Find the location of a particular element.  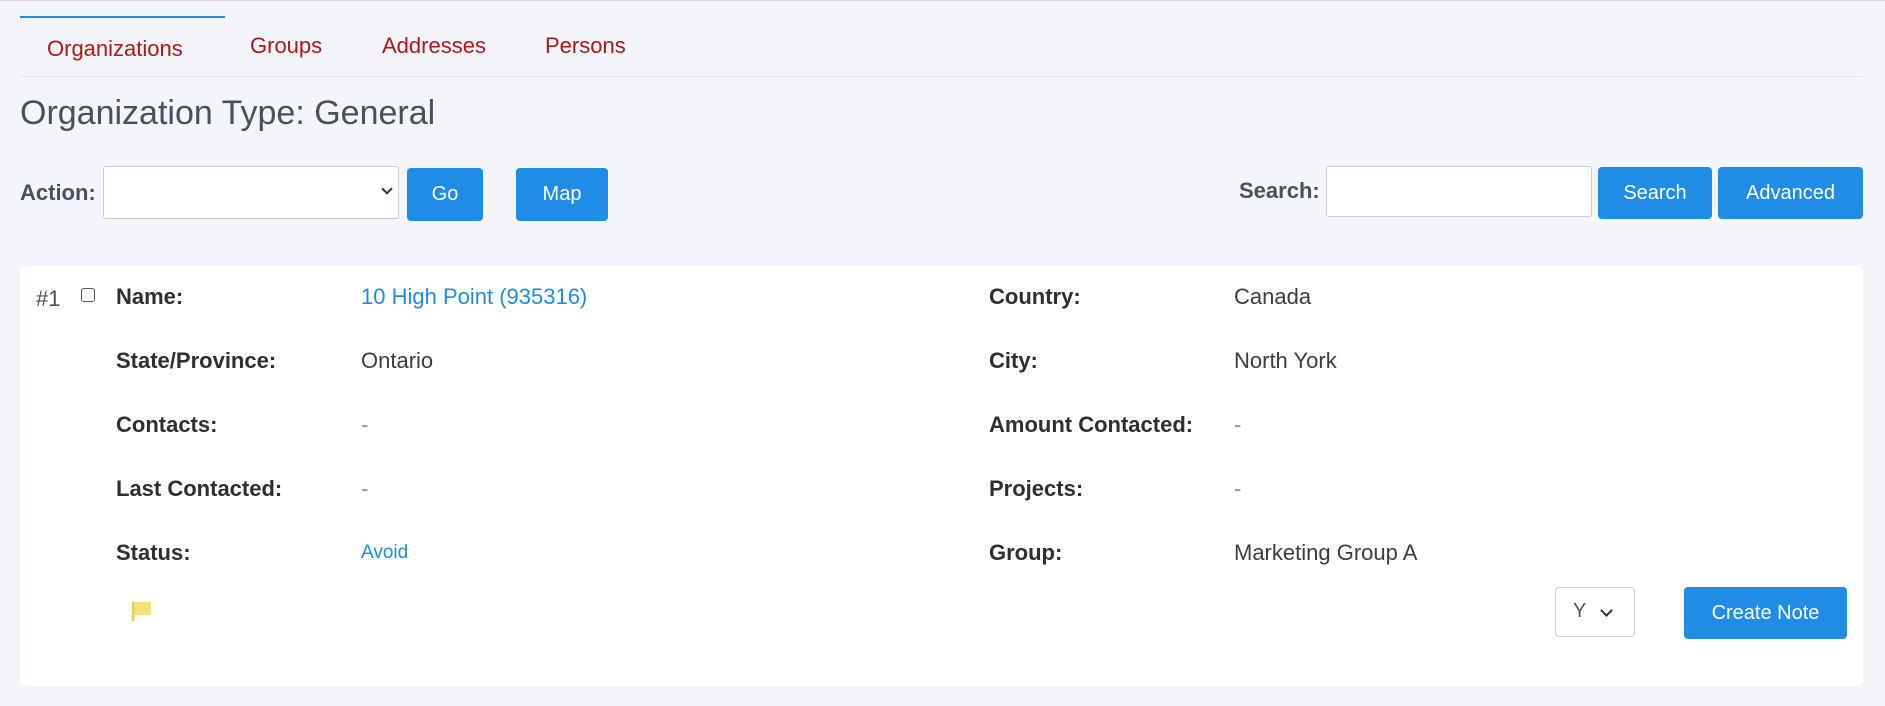

search-button: Search is located at coordinates (1655, 193).